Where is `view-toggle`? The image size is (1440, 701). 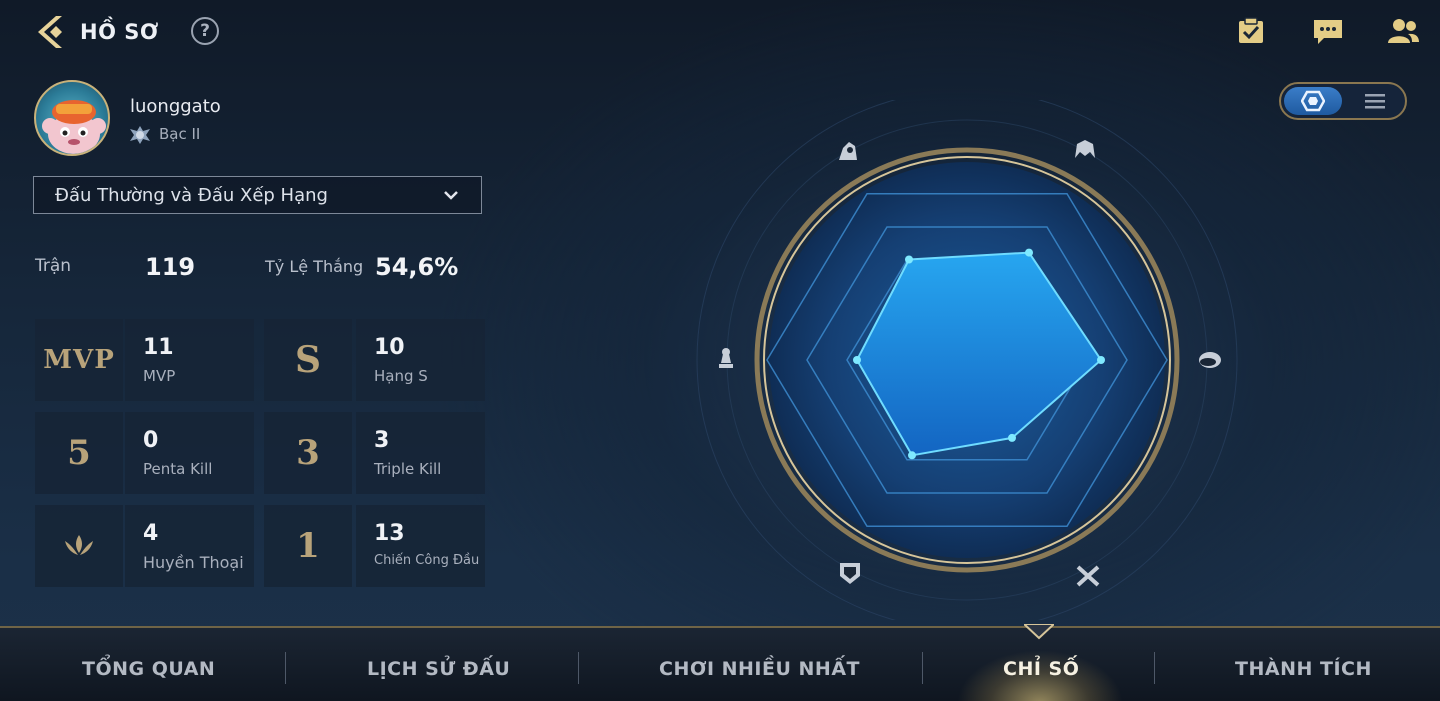 view-toggle is located at coordinates (1343, 101).